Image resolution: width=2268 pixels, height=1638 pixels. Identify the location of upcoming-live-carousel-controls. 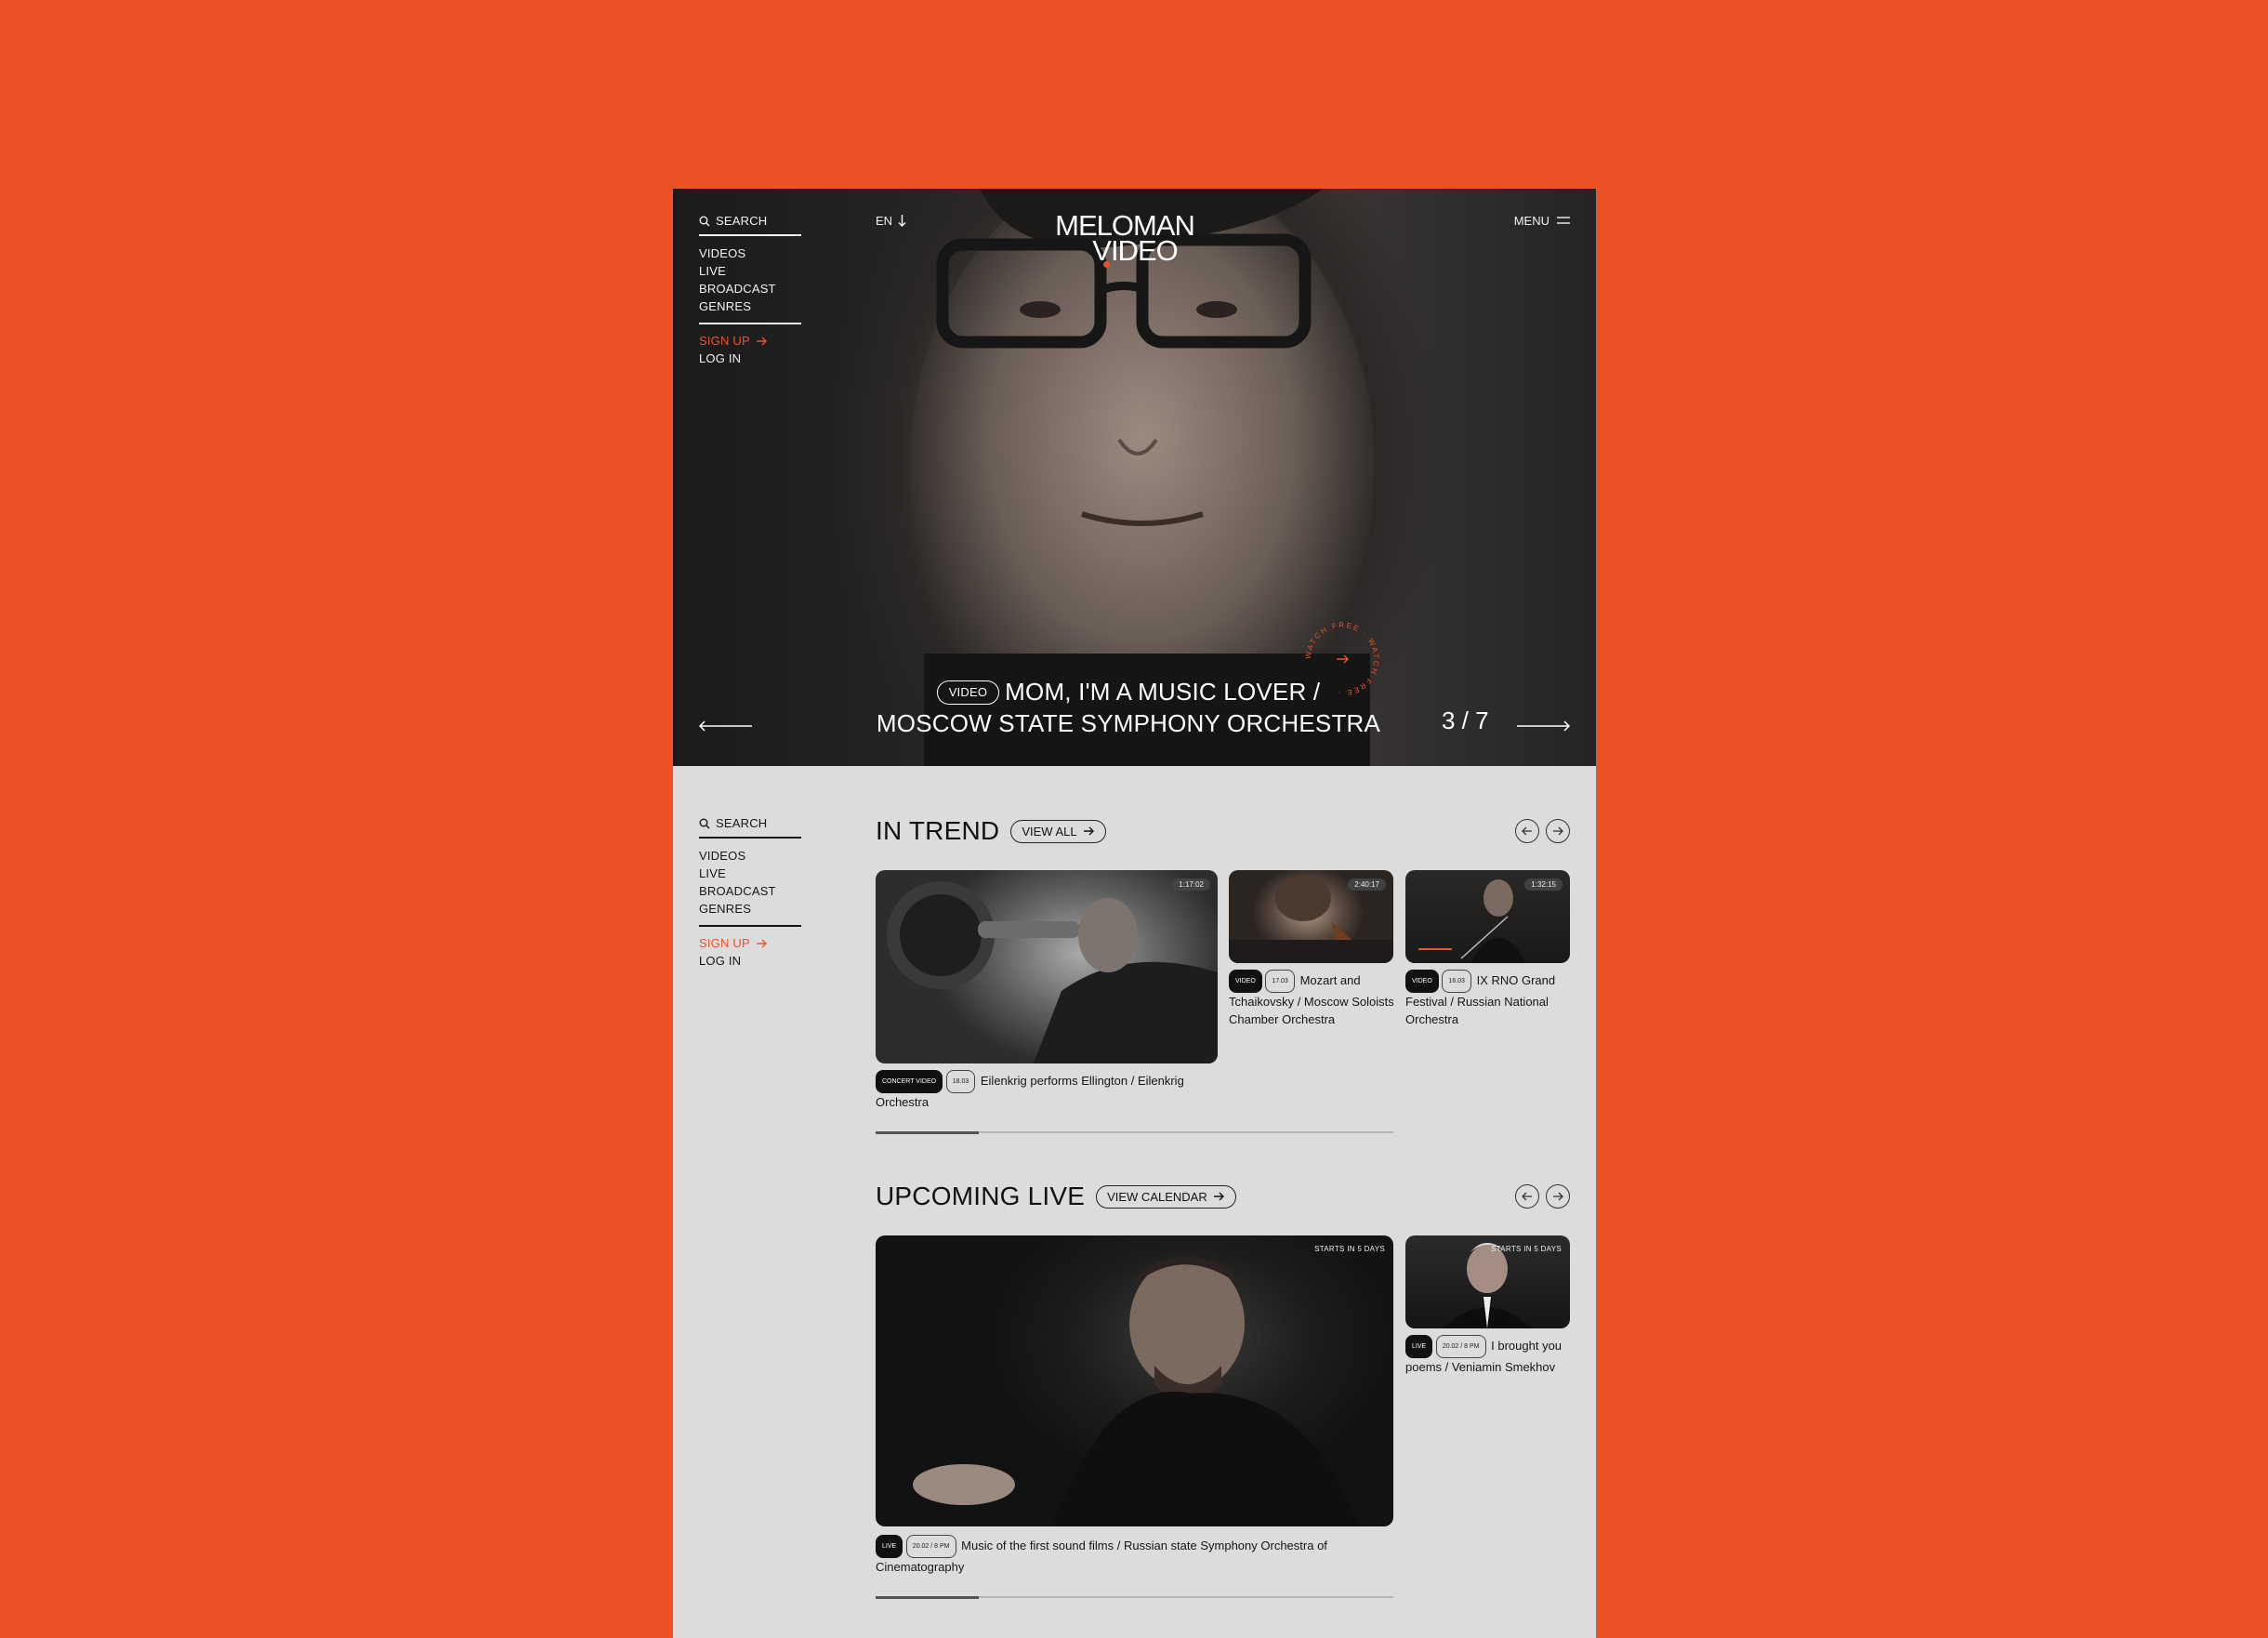
(1542, 1196).